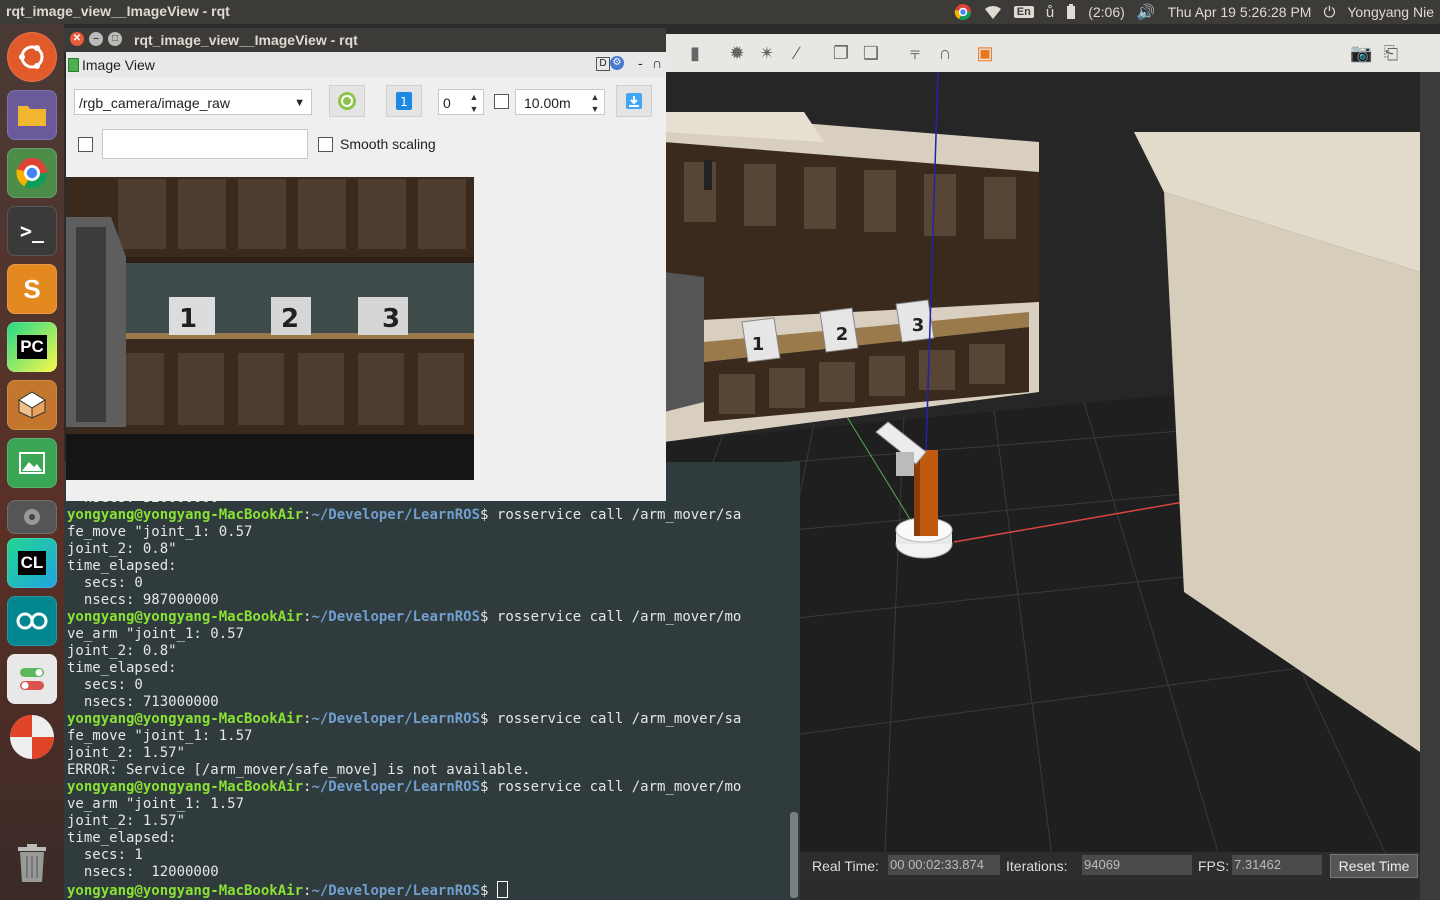  Describe the element at coordinates (1037, 866) in the screenshot. I see `iterations-label: Iterations:` at that location.